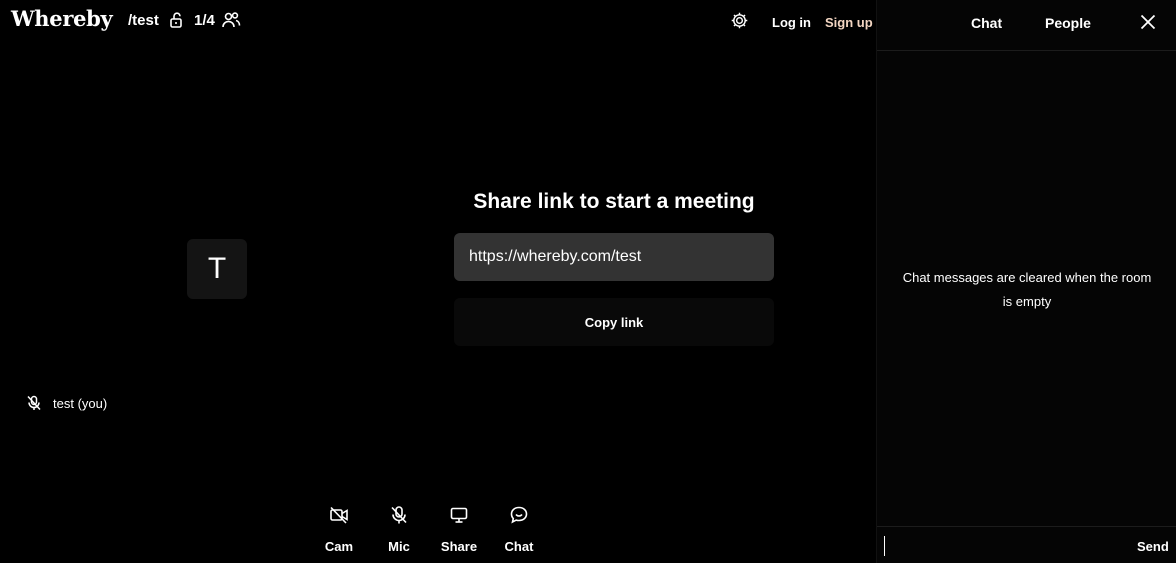  I want to click on people-icon, so click(231, 20).